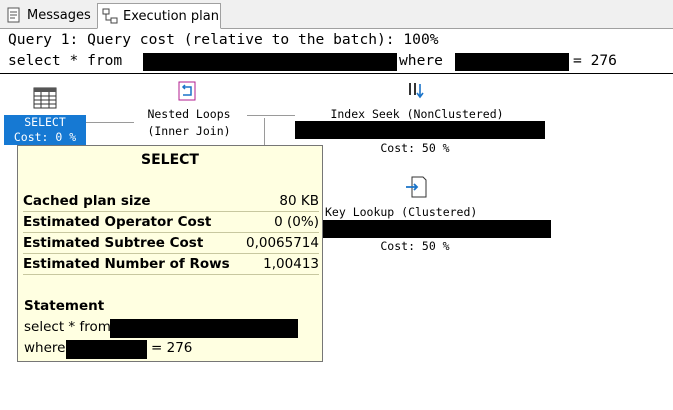 This screenshot has width=673, height=410. I want to click on redacted-column-name, so click(512, 62).